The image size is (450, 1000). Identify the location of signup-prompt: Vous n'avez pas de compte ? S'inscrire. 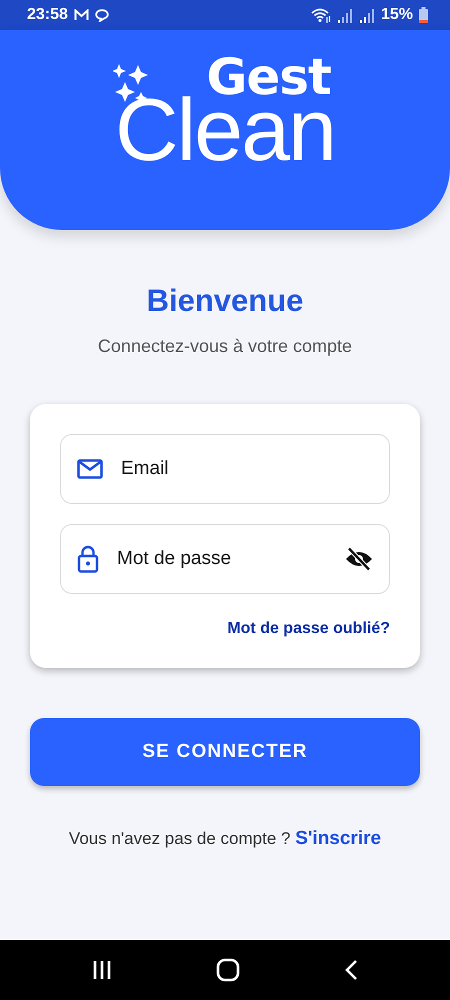
(225, 839).